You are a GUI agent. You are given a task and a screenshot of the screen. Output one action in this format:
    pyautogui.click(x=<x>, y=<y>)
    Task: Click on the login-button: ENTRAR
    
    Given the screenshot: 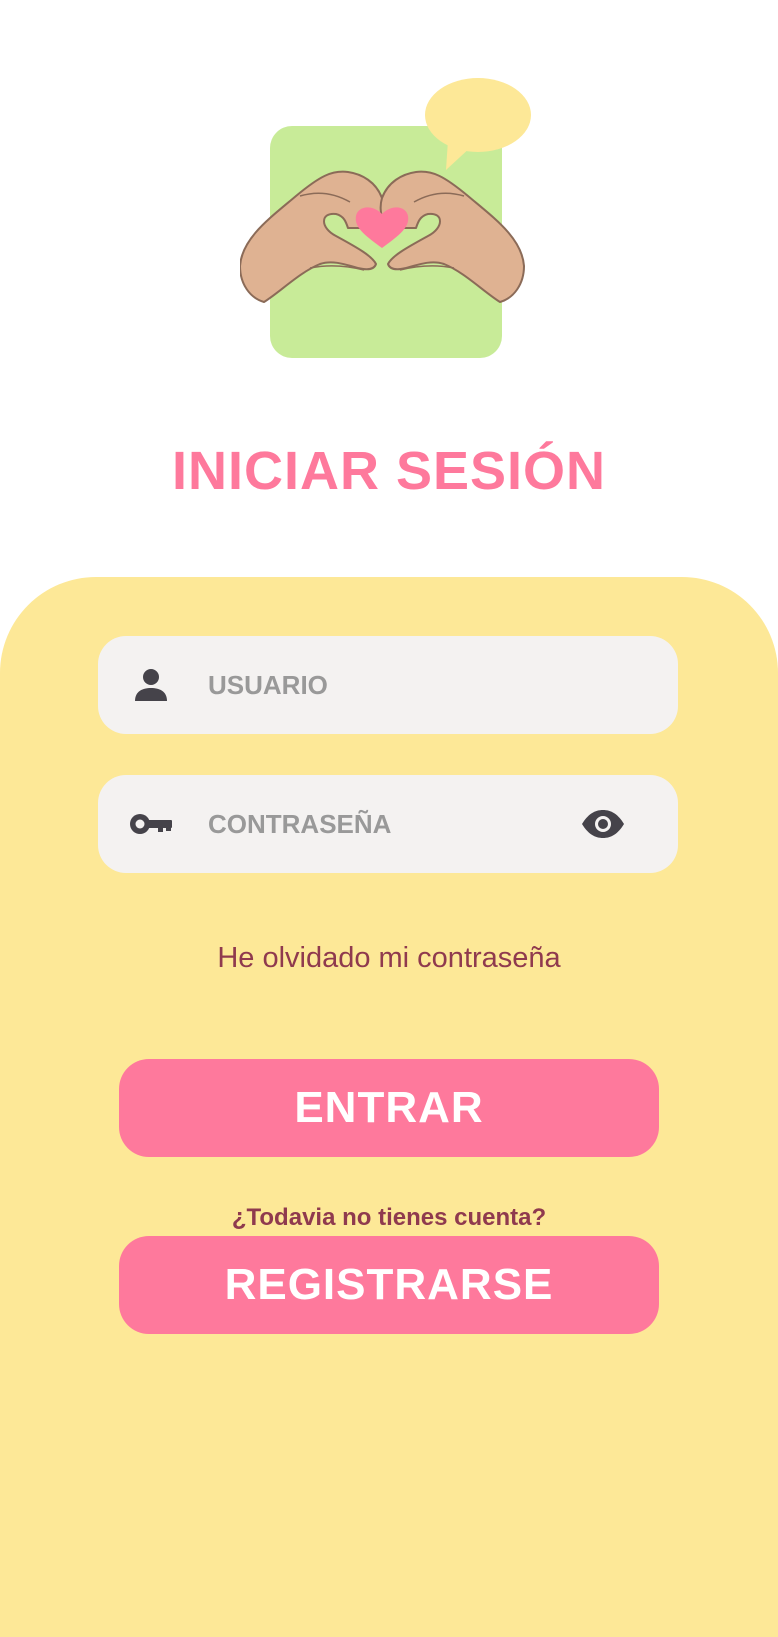 What is the action you would take?
    pyautogui.click(x=389, y=1108)
    